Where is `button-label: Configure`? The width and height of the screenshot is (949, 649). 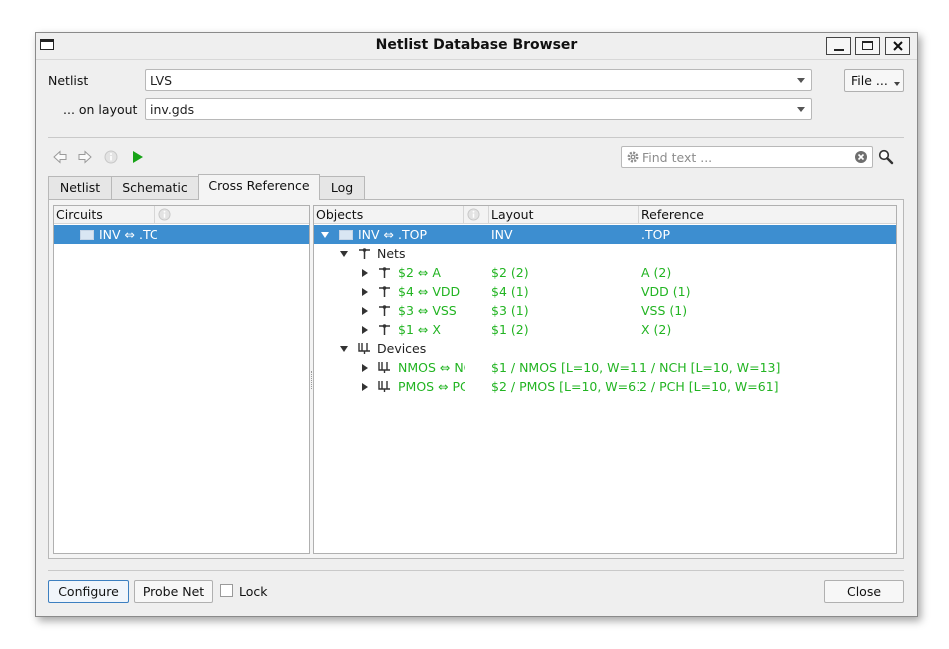 button-label: Configure is located at coordinates (88, 591).